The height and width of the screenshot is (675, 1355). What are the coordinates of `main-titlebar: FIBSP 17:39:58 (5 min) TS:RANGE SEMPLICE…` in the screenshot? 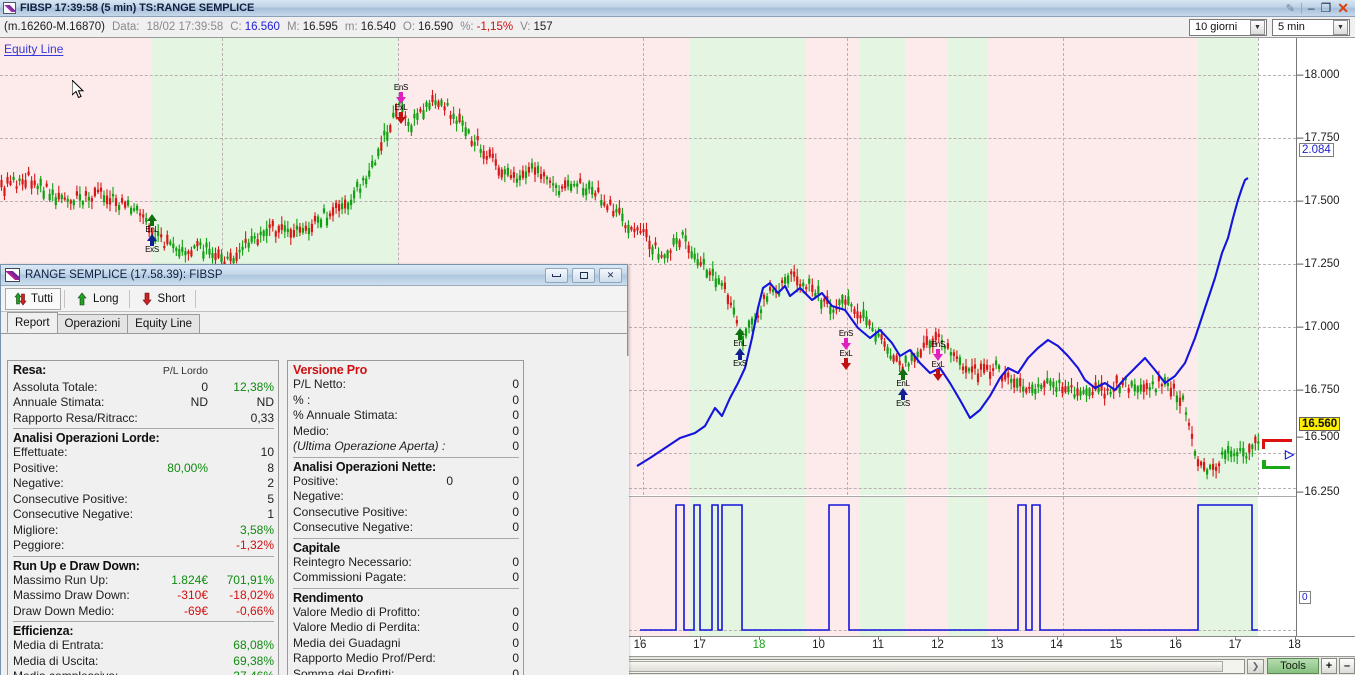 It's located at (677, 8).